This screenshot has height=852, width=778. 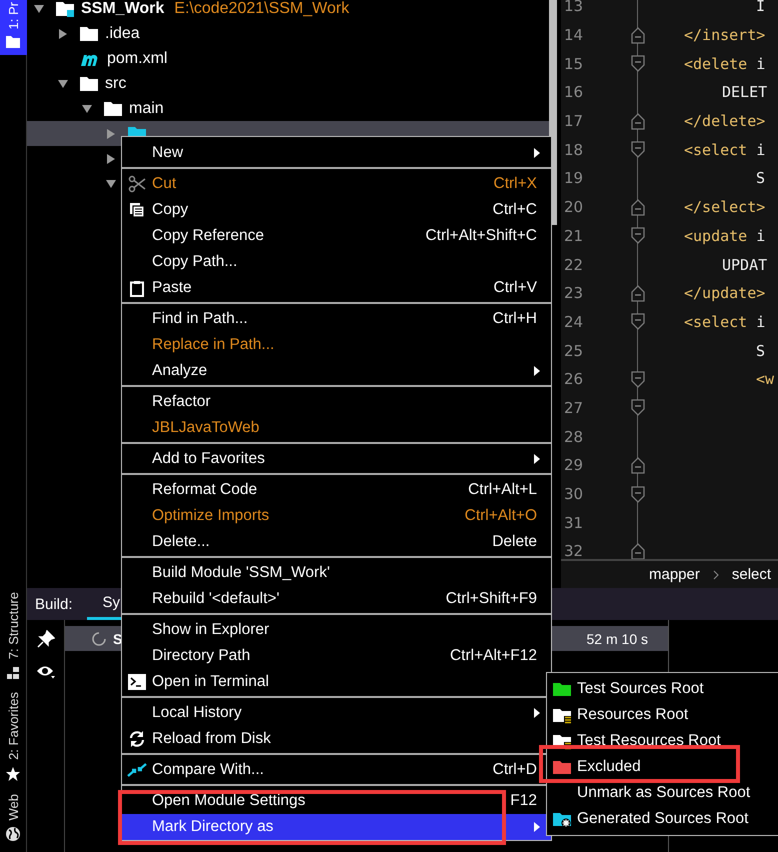 I want to click on line-number: 16, so click(x=573, y=92).